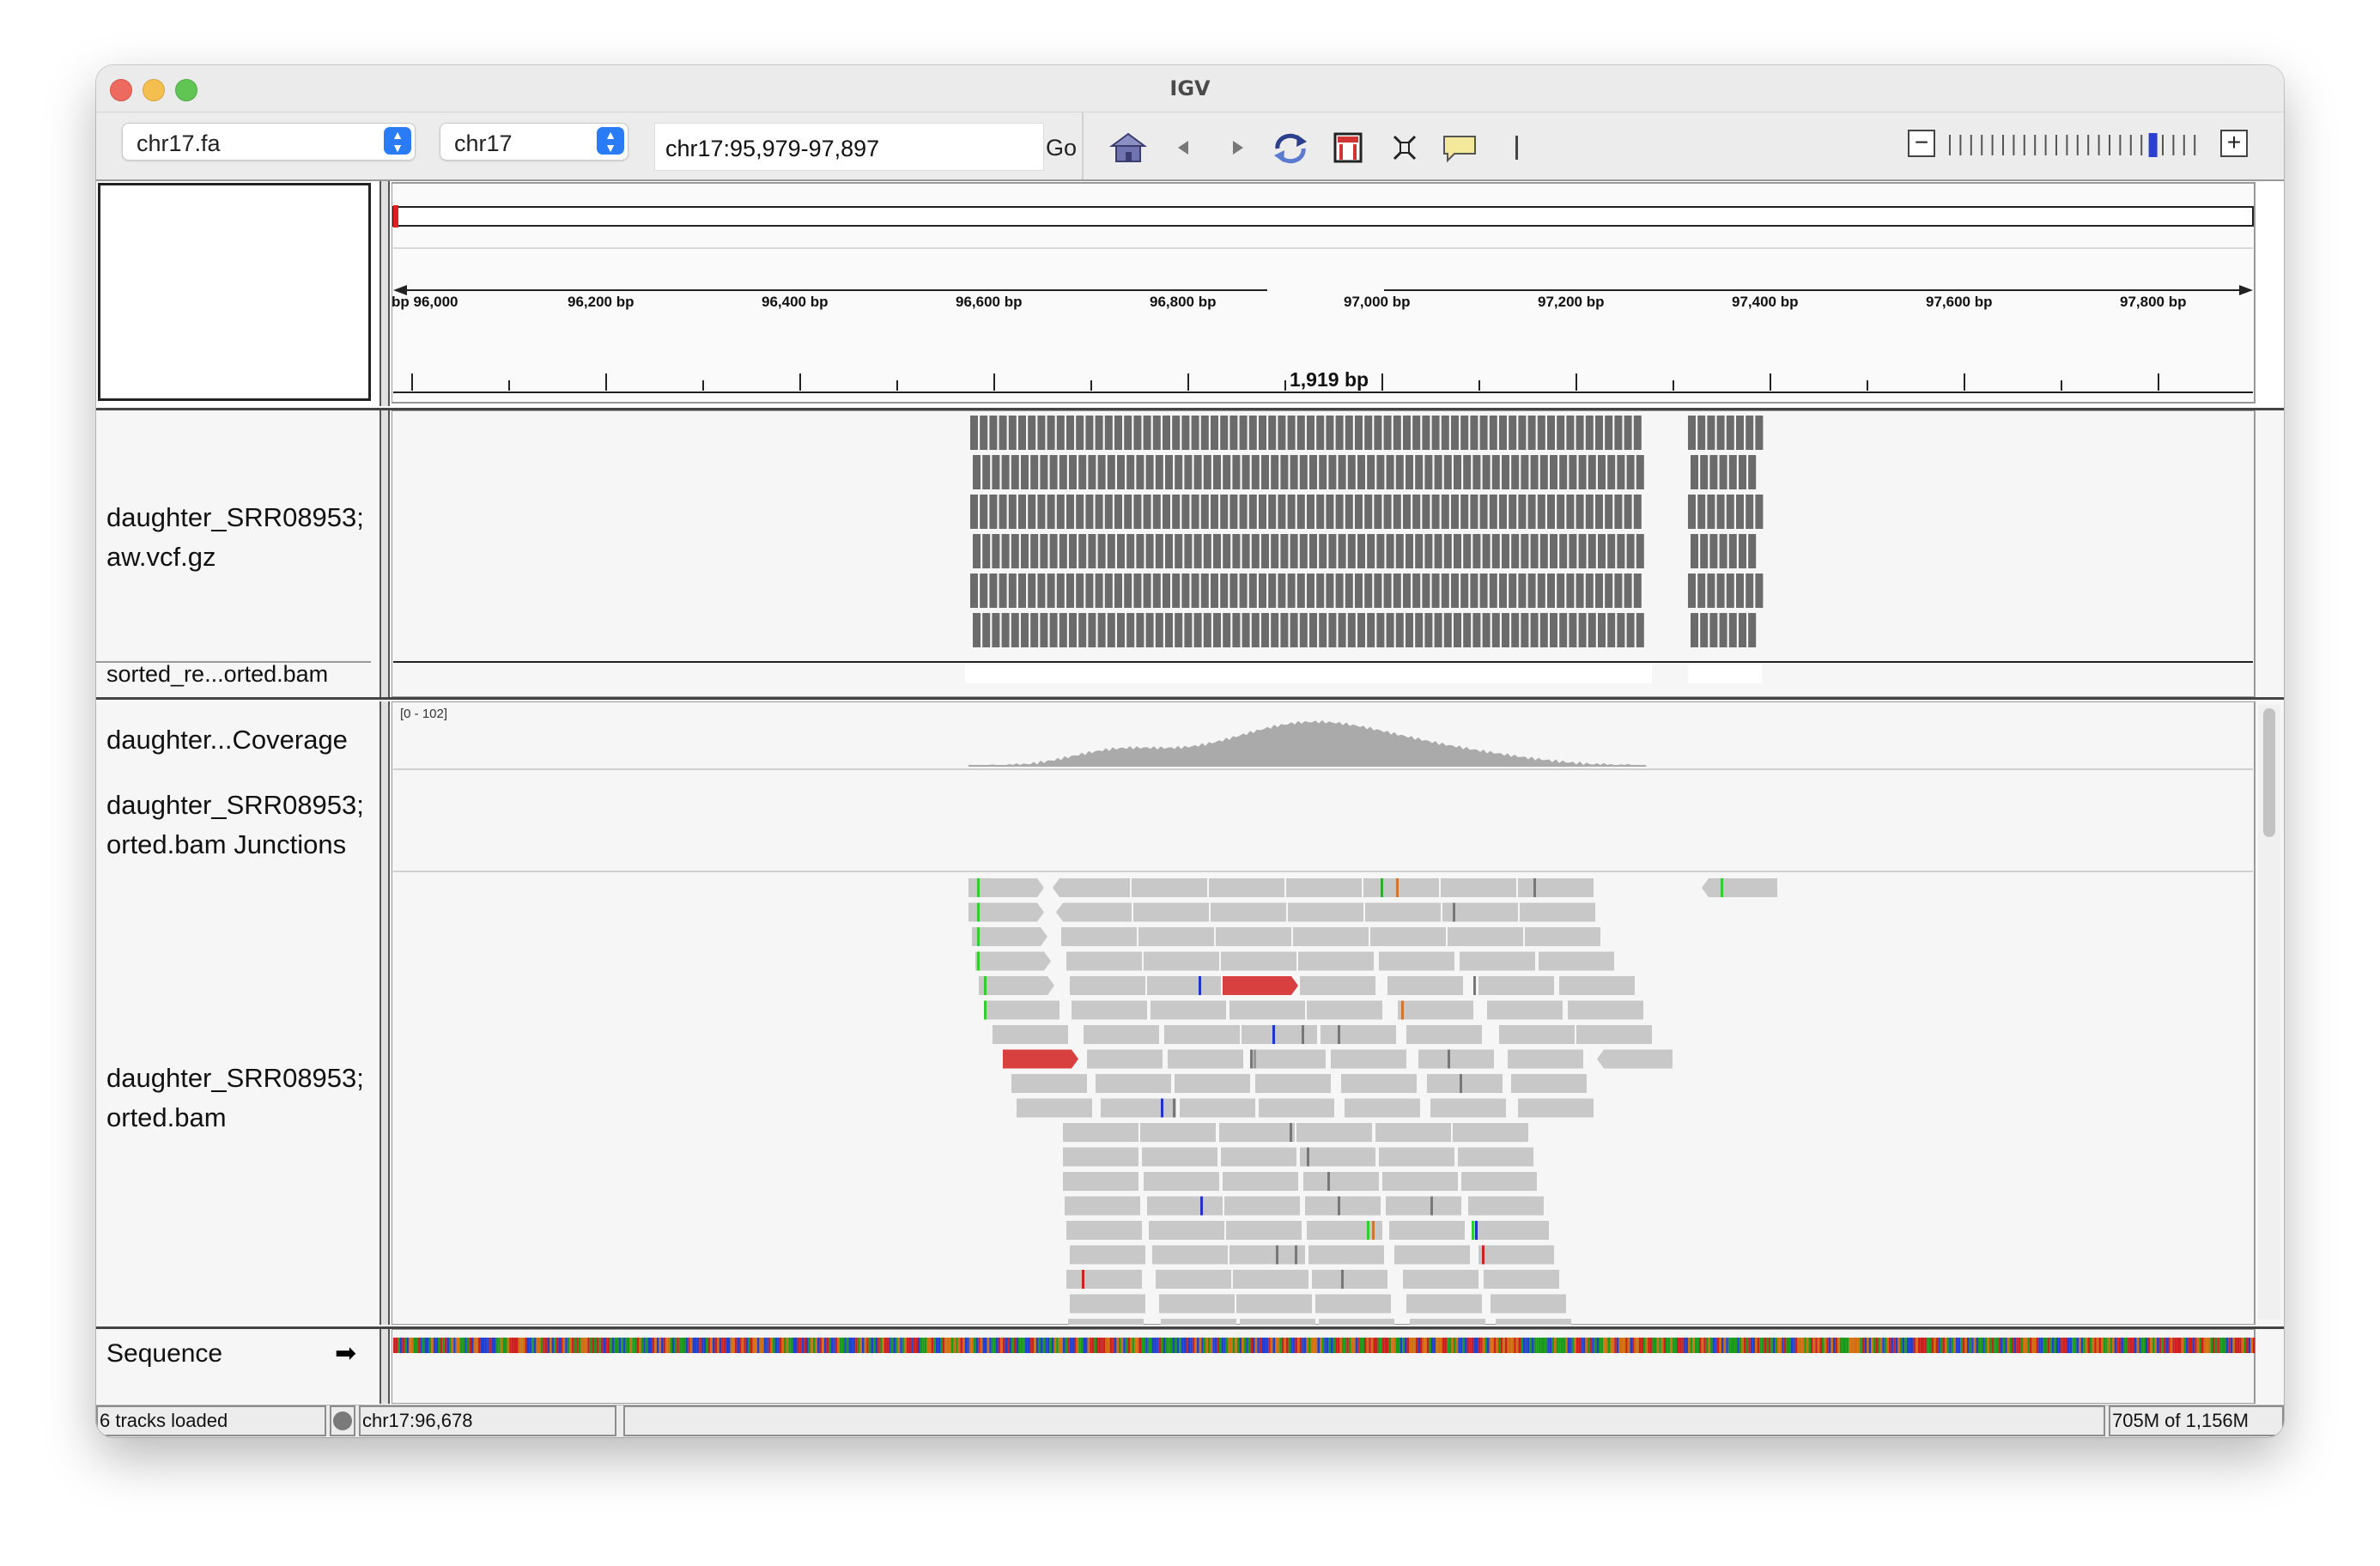 This screenshot has height=1566, width=2380. Describe the element at coordinates (1238, 147) in the screenshot. I see `forward-arrow-icon` at that location.